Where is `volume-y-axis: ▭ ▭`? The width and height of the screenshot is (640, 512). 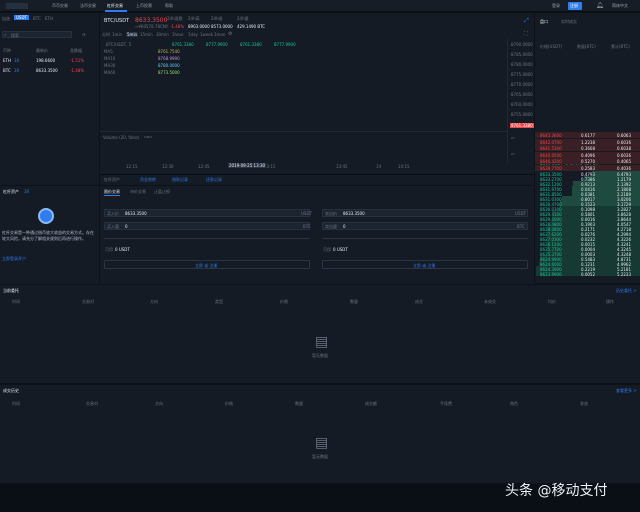 volume-y-axis: ▭ ▭ is located at coordinates (522, 147).